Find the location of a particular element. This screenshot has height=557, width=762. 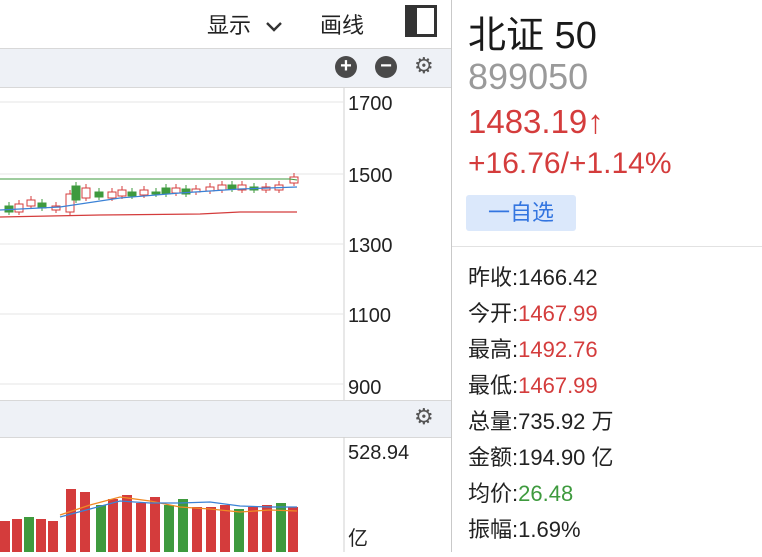

stat-open: 今开:1467.99 is located at coordinates (533, 312).